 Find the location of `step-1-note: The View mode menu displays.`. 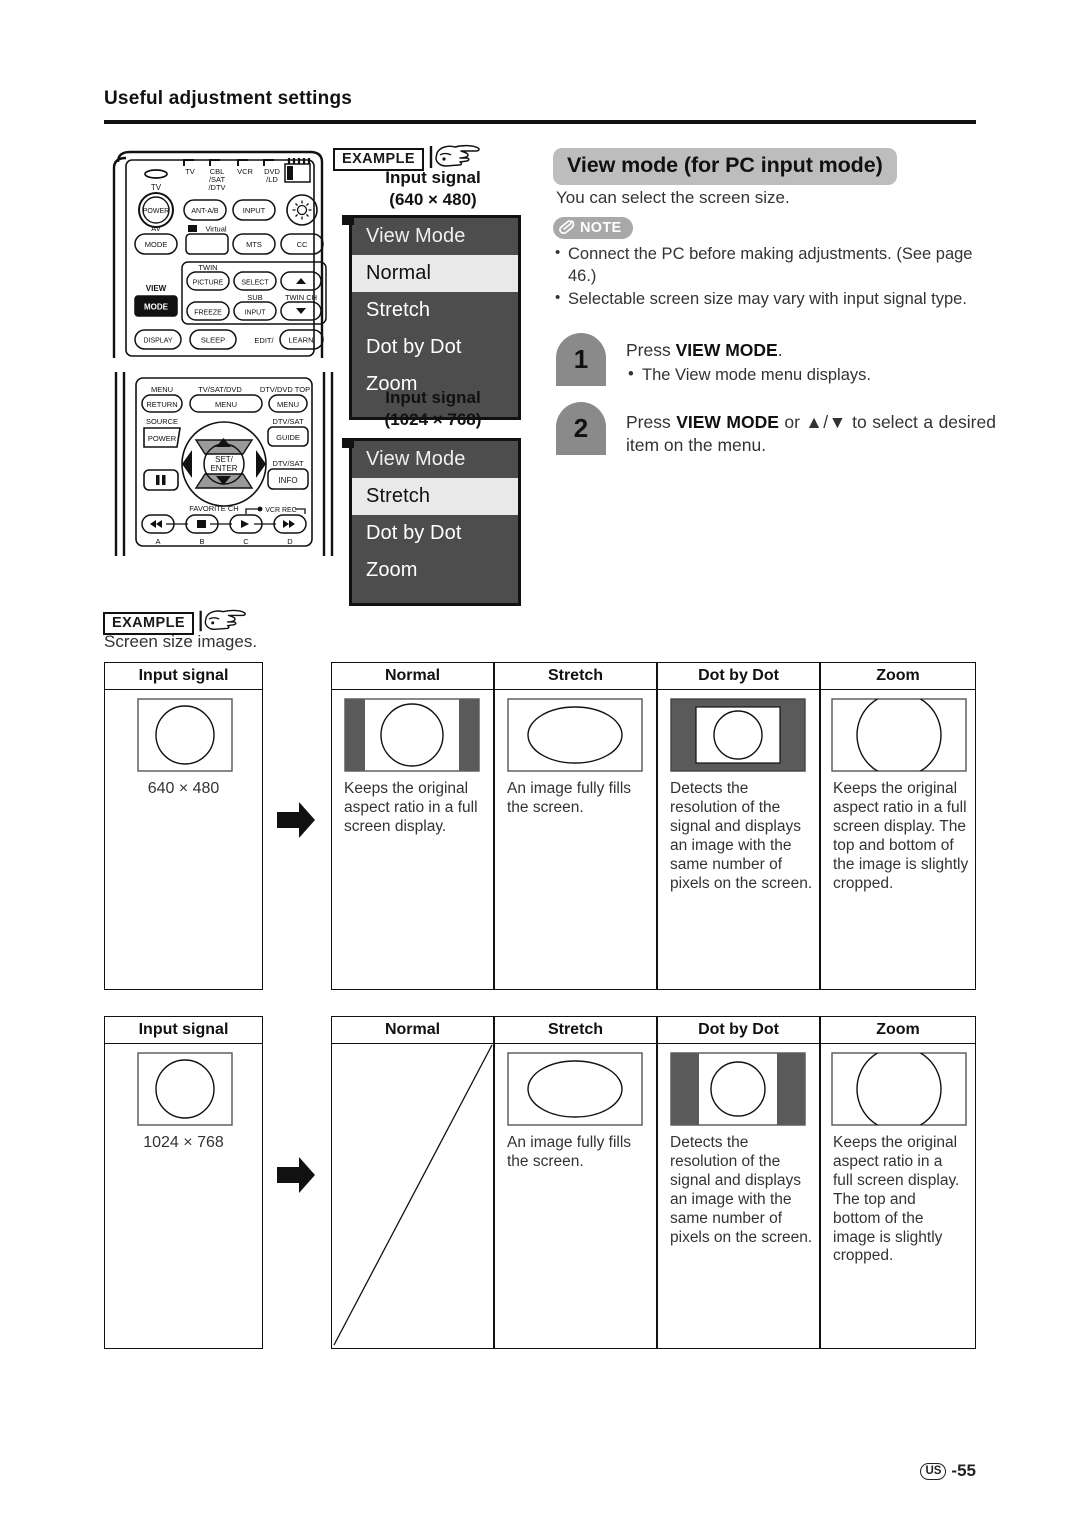

step-1-note: The View mode menu displays. is located at coordinates (811, 375).